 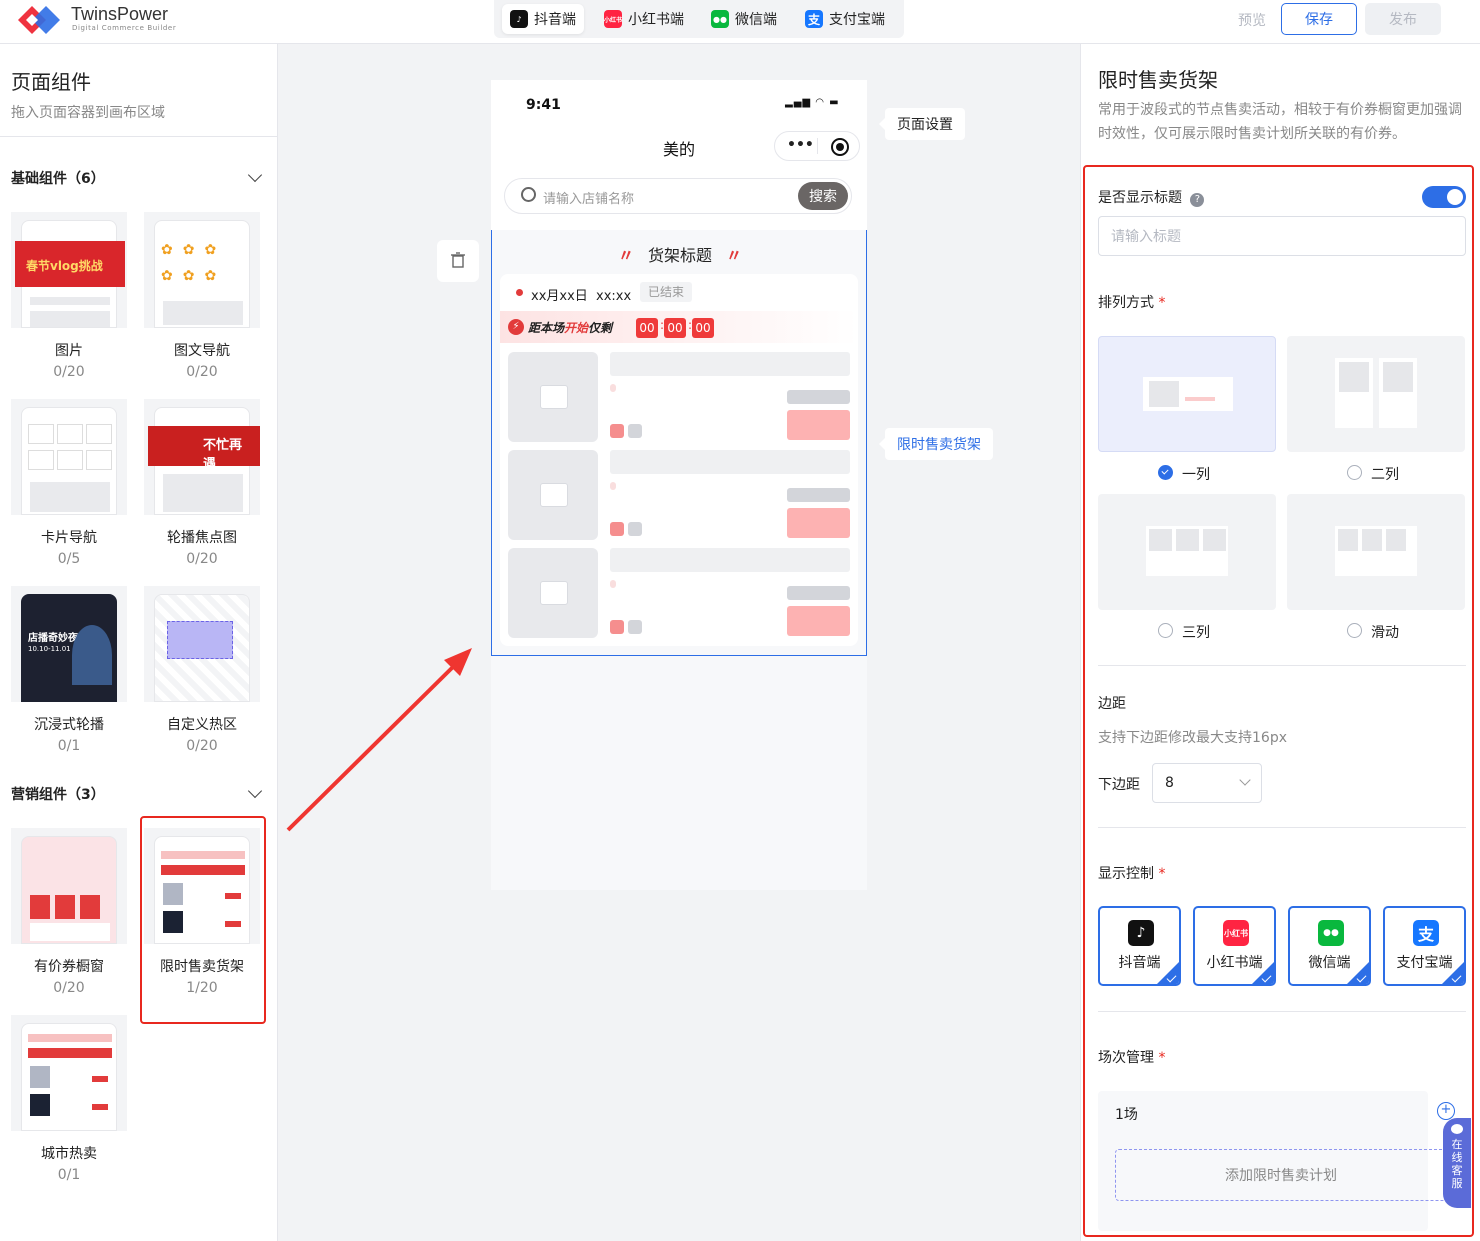 What do you see at coordinates (1252, 20) in the screenshot?
I see `preview-button: 预览` at bounding box center [1252, 20].